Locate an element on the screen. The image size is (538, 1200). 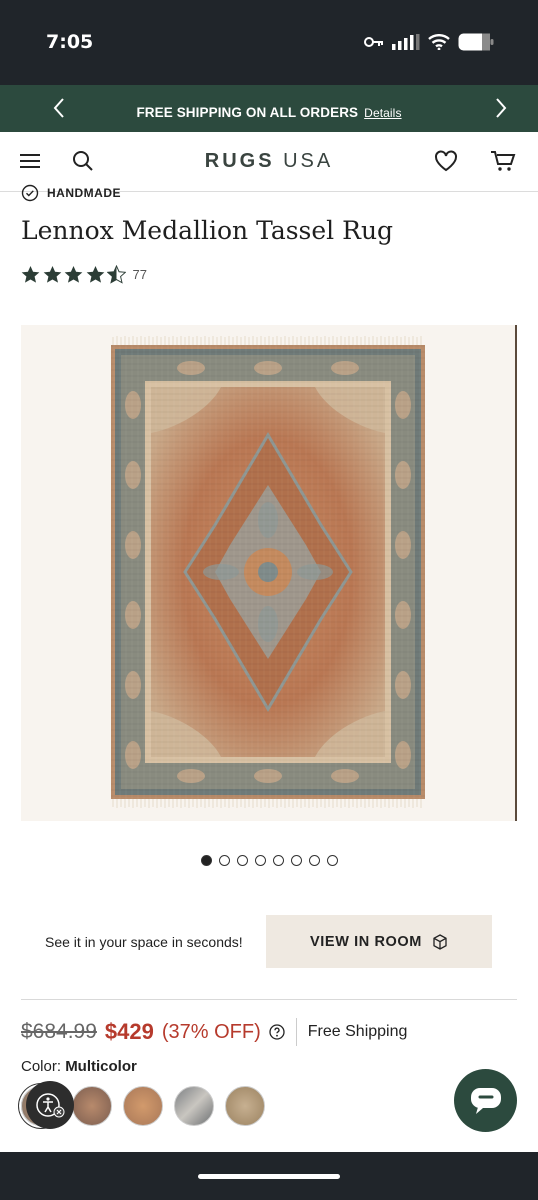
site-header: RUGS USA is located at coordinates (269, 162).